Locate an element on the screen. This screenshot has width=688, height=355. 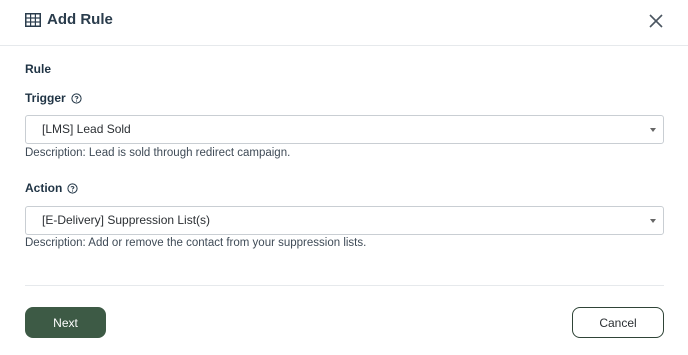
next-button: Next is located at coordinates (65, 322).